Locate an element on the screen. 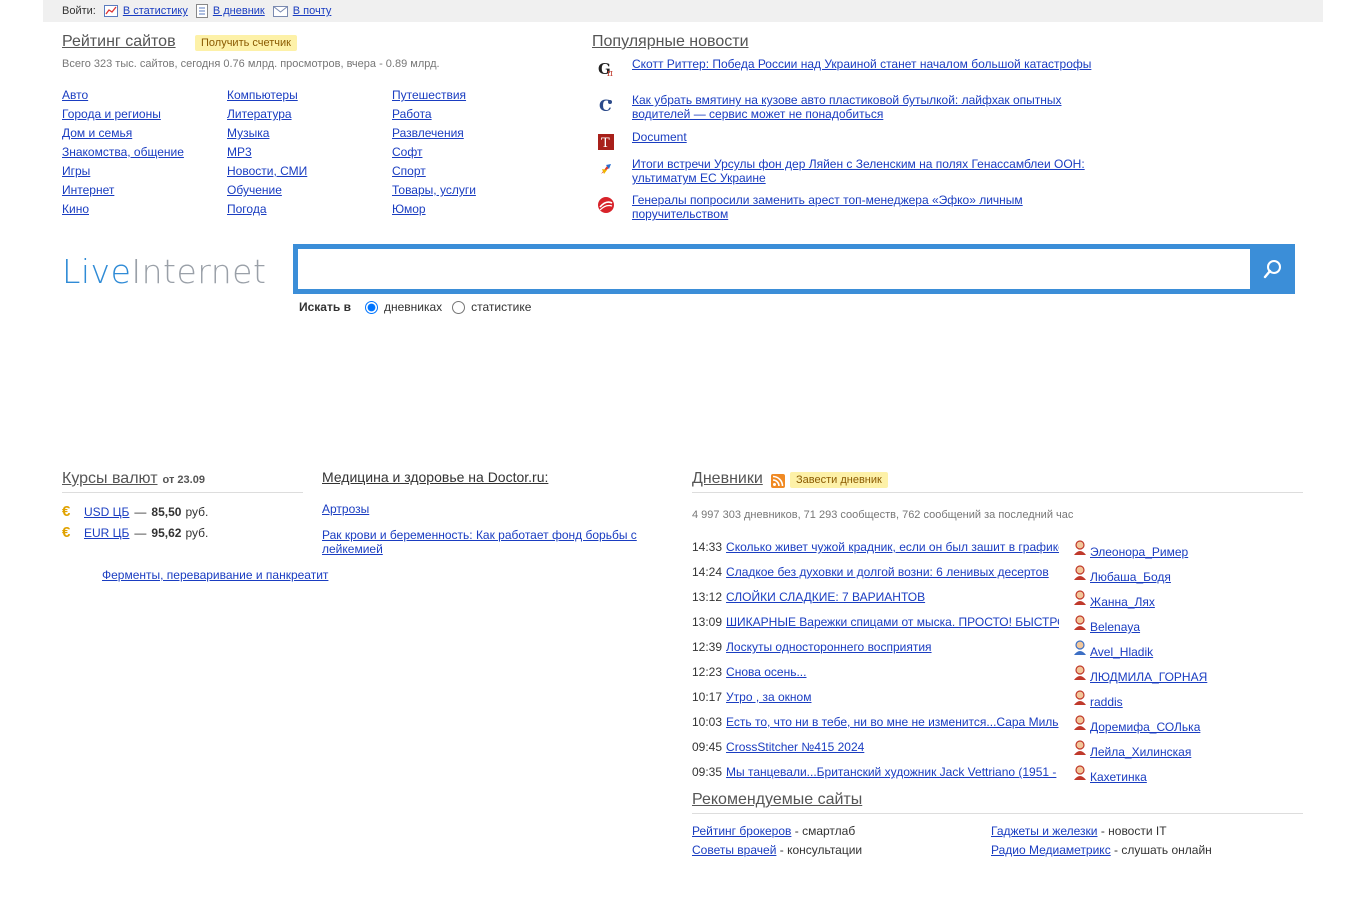 The width and height of the screenshot is (1365, 900). topbar-link-statistics: В статистику is located at coordinates (145, 11).